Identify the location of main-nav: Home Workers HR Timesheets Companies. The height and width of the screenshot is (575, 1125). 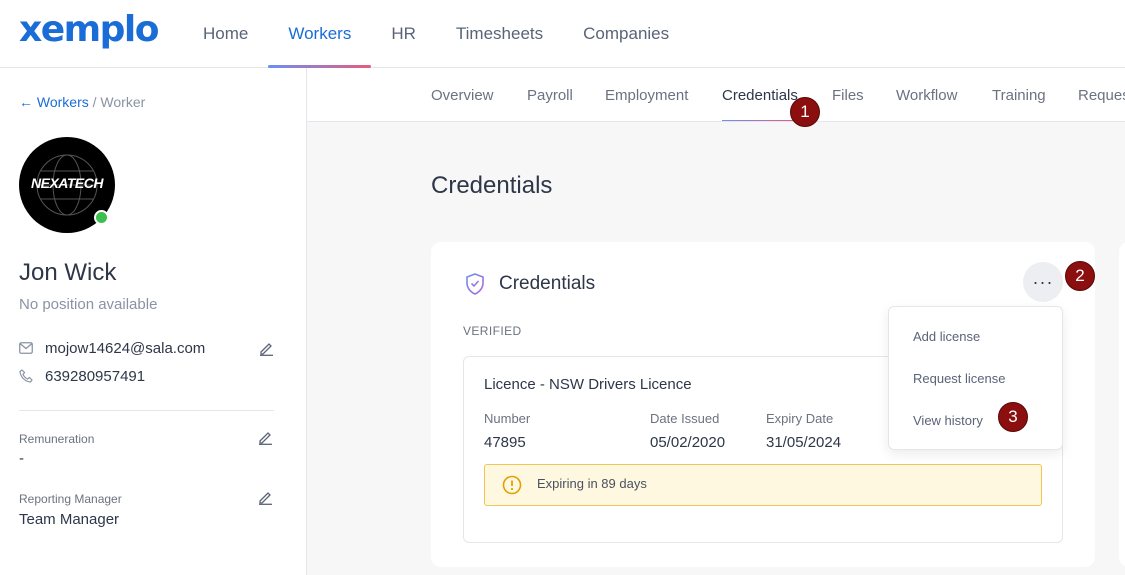
(436, 34).